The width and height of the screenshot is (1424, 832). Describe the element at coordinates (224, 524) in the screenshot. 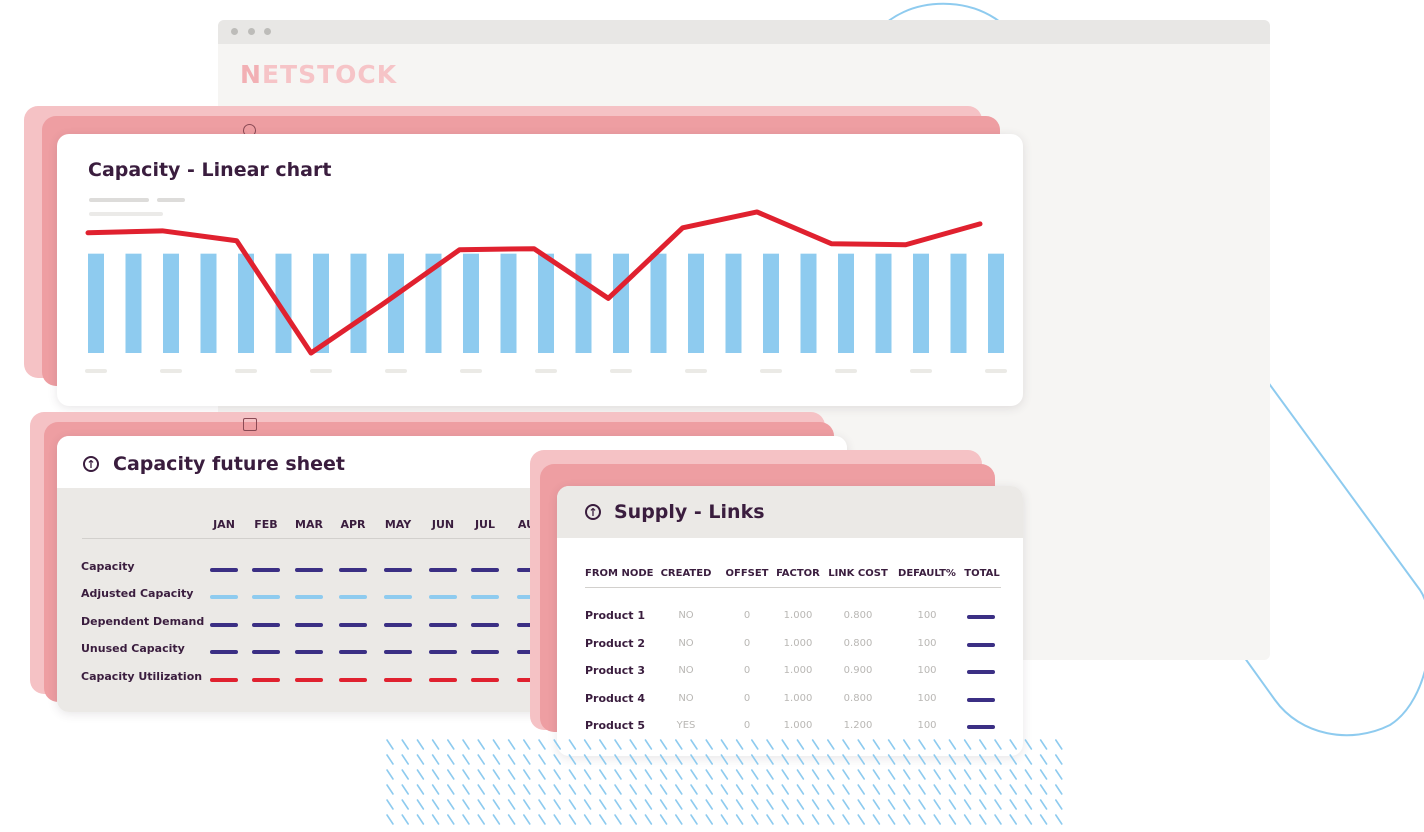

I see `month-header: JAN` at that location.